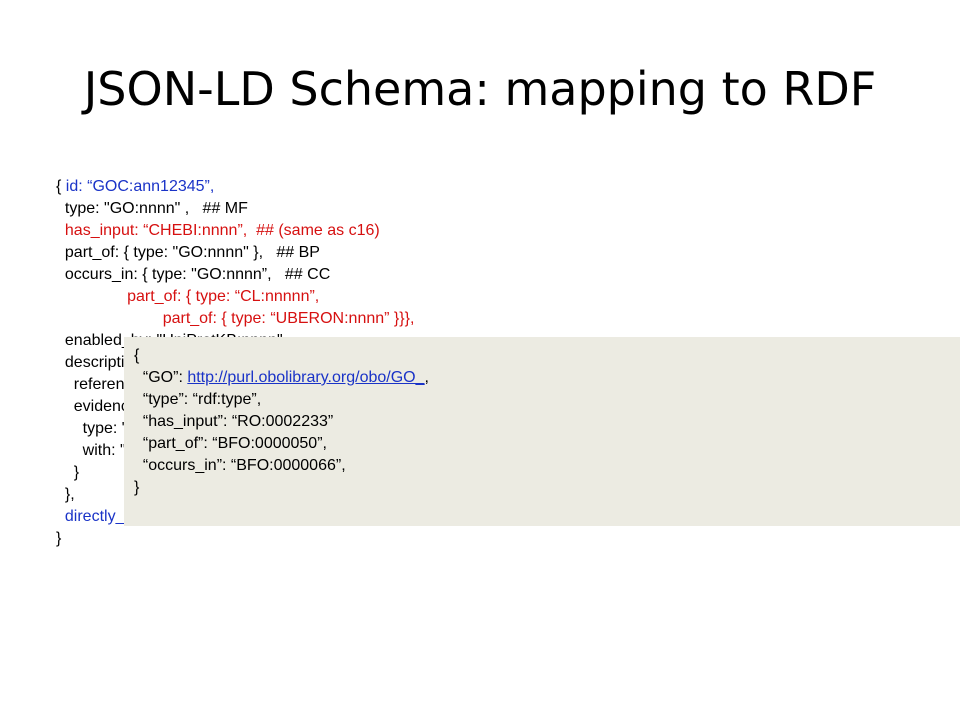 Image resolution: width=960 pixels, height=720 pixels. Describe the element at coordinates (240, 465) in the screenshot. I see `context-occurs-in: “occurs_in”: “BFO:0000066”,` at that location.